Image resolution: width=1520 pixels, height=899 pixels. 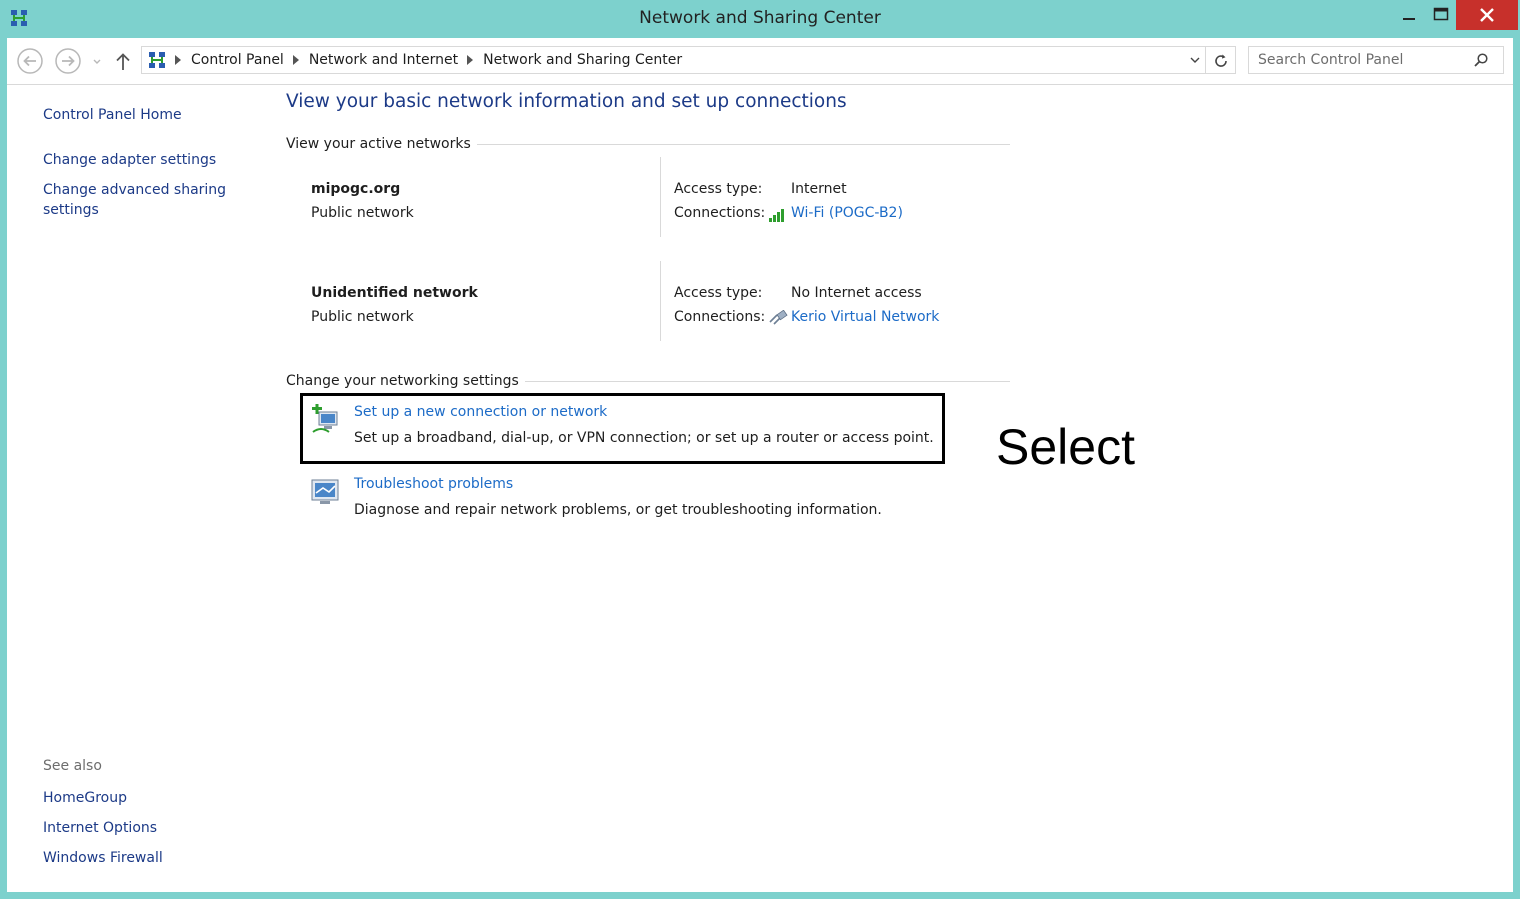 I want to click on access-type-value: Internet, so click(x=819, y=189).